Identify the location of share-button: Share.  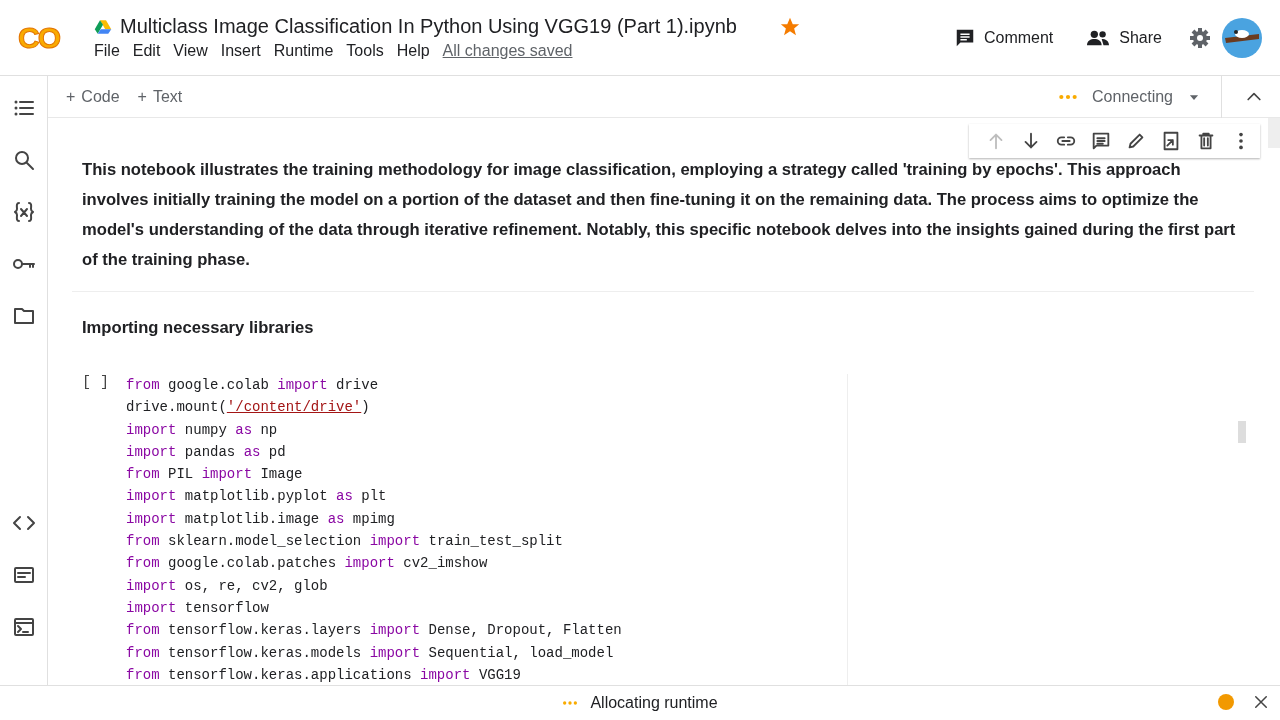
(1123, 37).